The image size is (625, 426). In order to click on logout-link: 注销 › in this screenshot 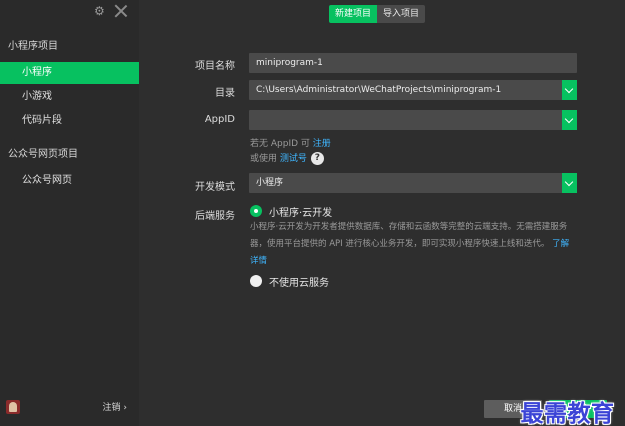, I will do `click(115, 406)`.